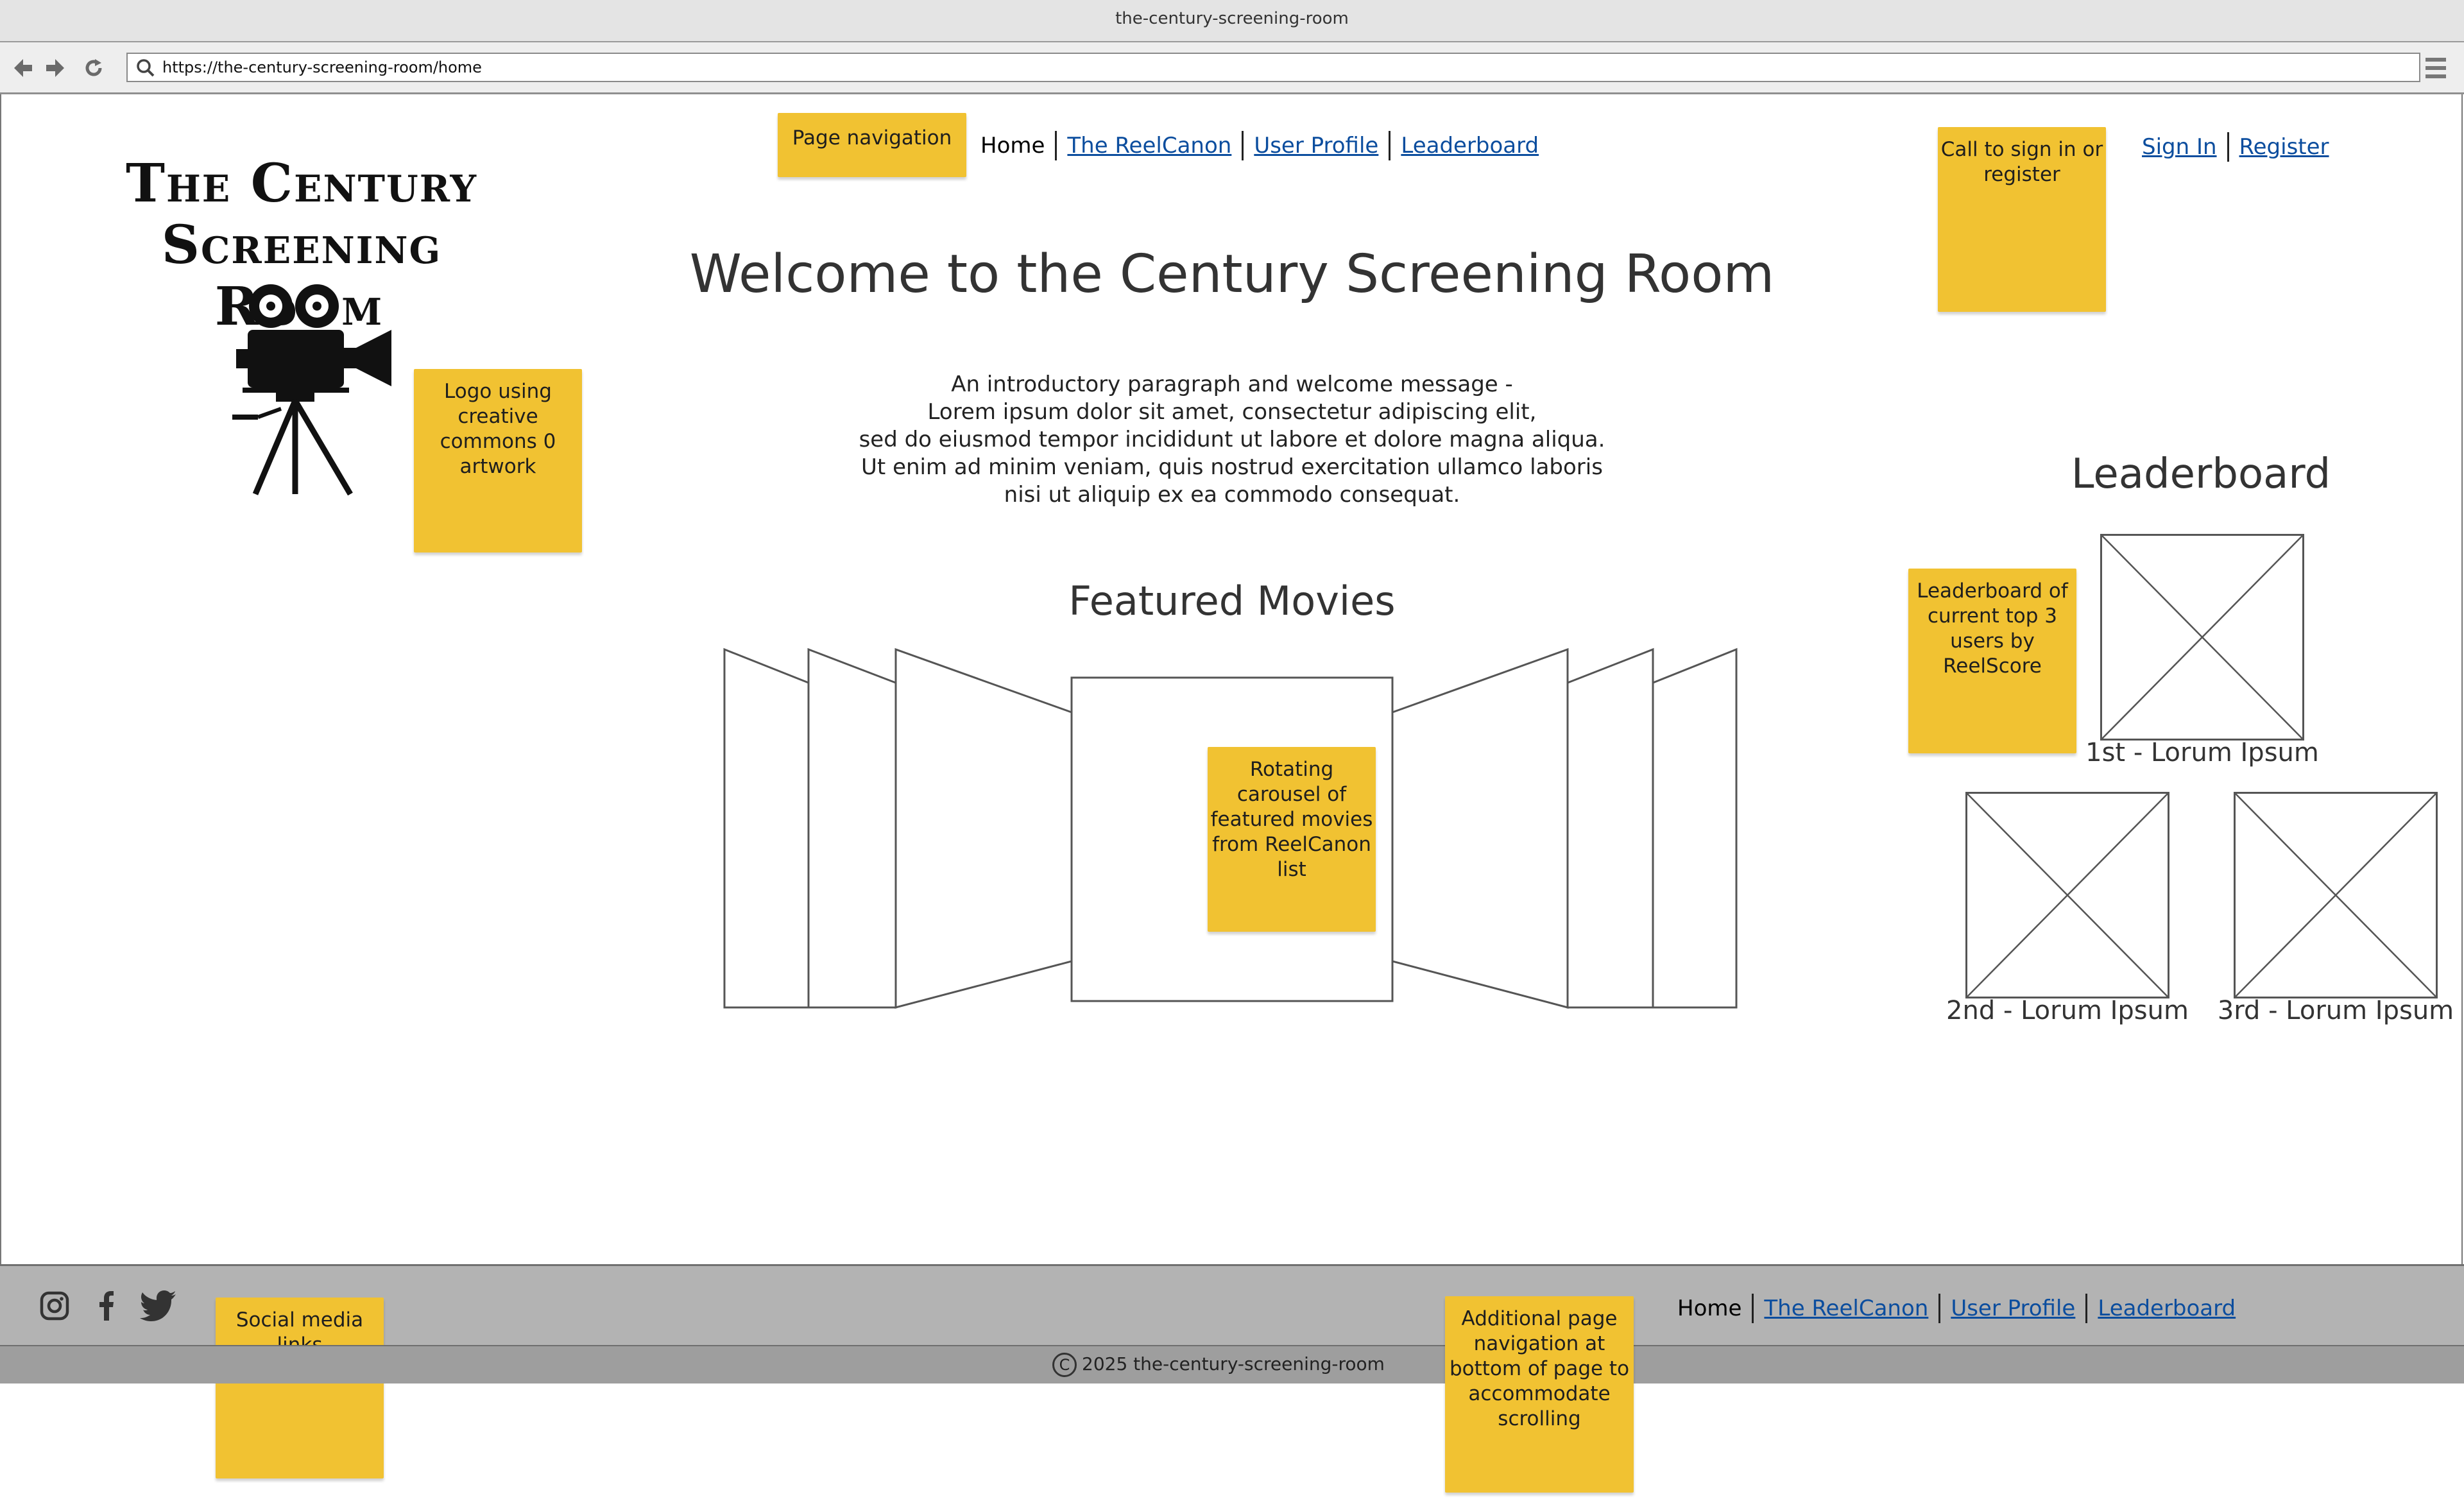  Describe the element at coordinates (1013, 145) in the screenshot. I see `nav-home: Home` at that location.